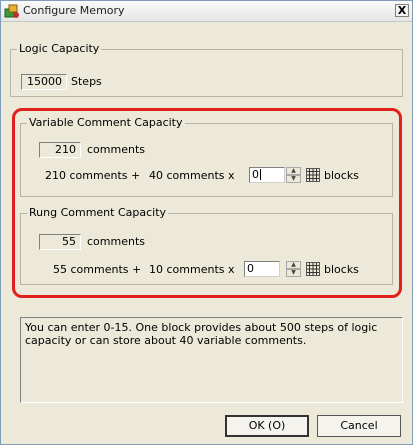 This screenshot has height=447, width=415. I want to click on logic-capacity-title: Logic Capacity, so click(59, 49).